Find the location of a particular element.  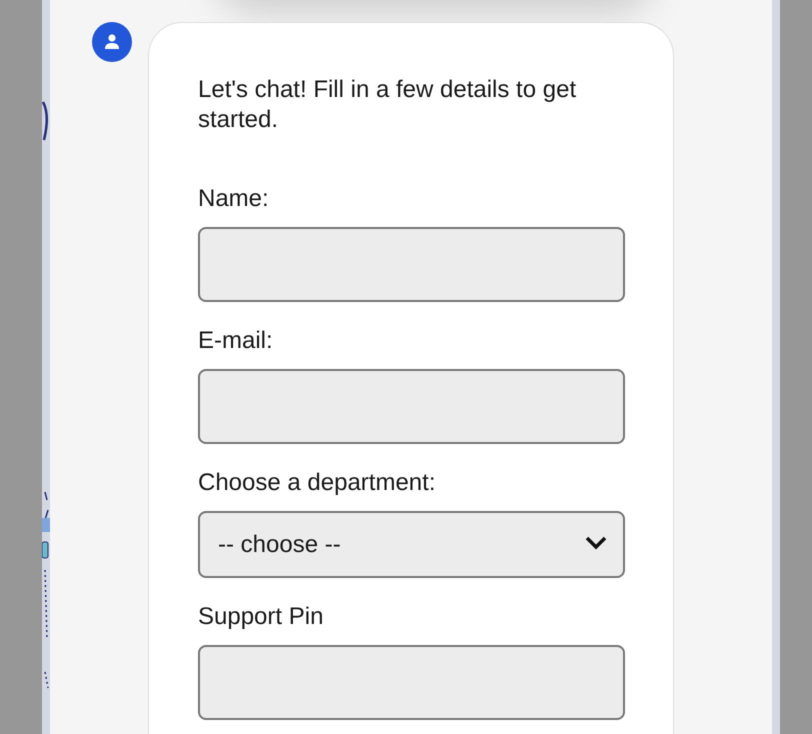

intro-text: Let's chat! Fill in a few details to get started. is located at coordinates (388, 105).